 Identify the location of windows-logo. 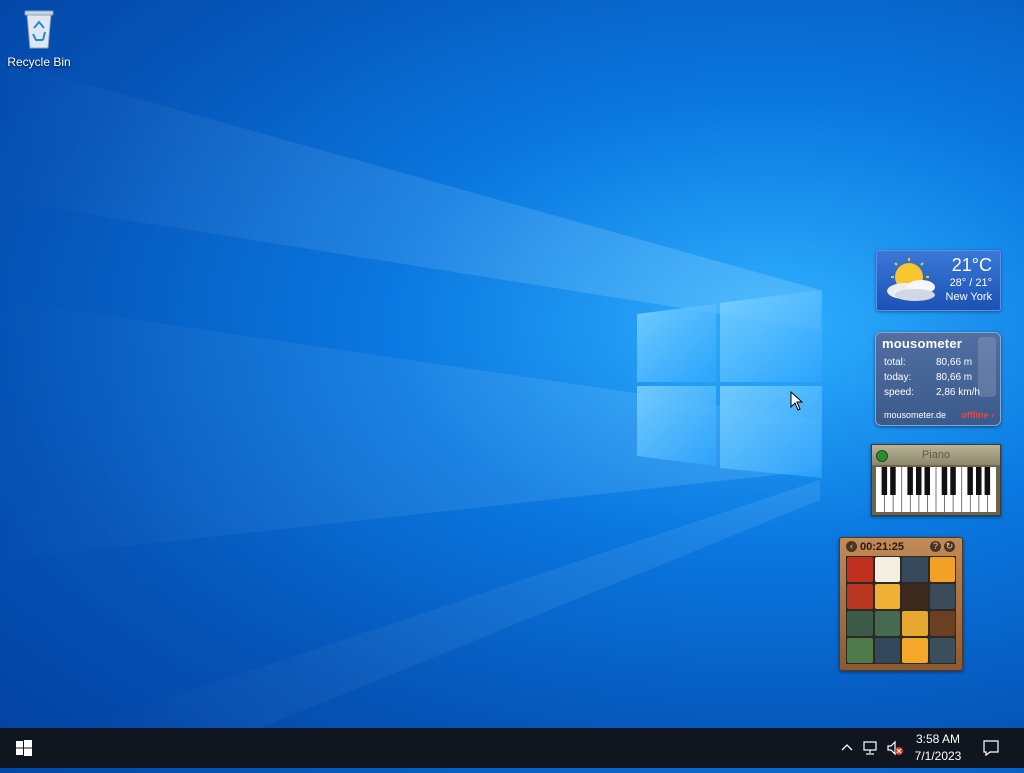
(729, 384).